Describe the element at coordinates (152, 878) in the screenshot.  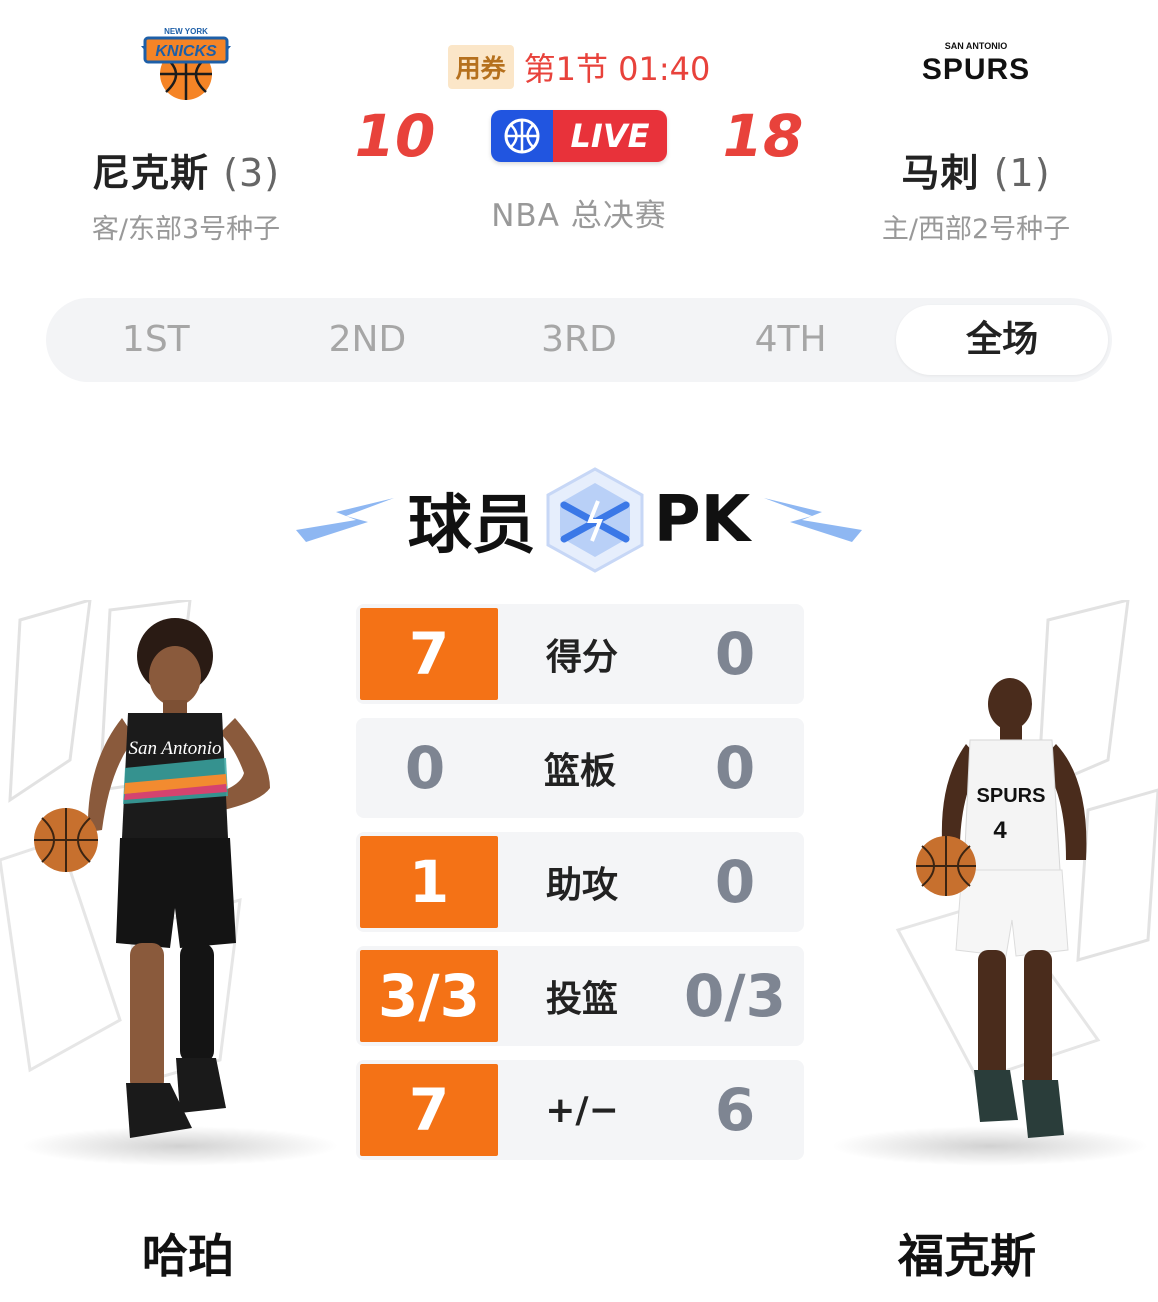
I see `player-left-photo: San Antonio` at that location.